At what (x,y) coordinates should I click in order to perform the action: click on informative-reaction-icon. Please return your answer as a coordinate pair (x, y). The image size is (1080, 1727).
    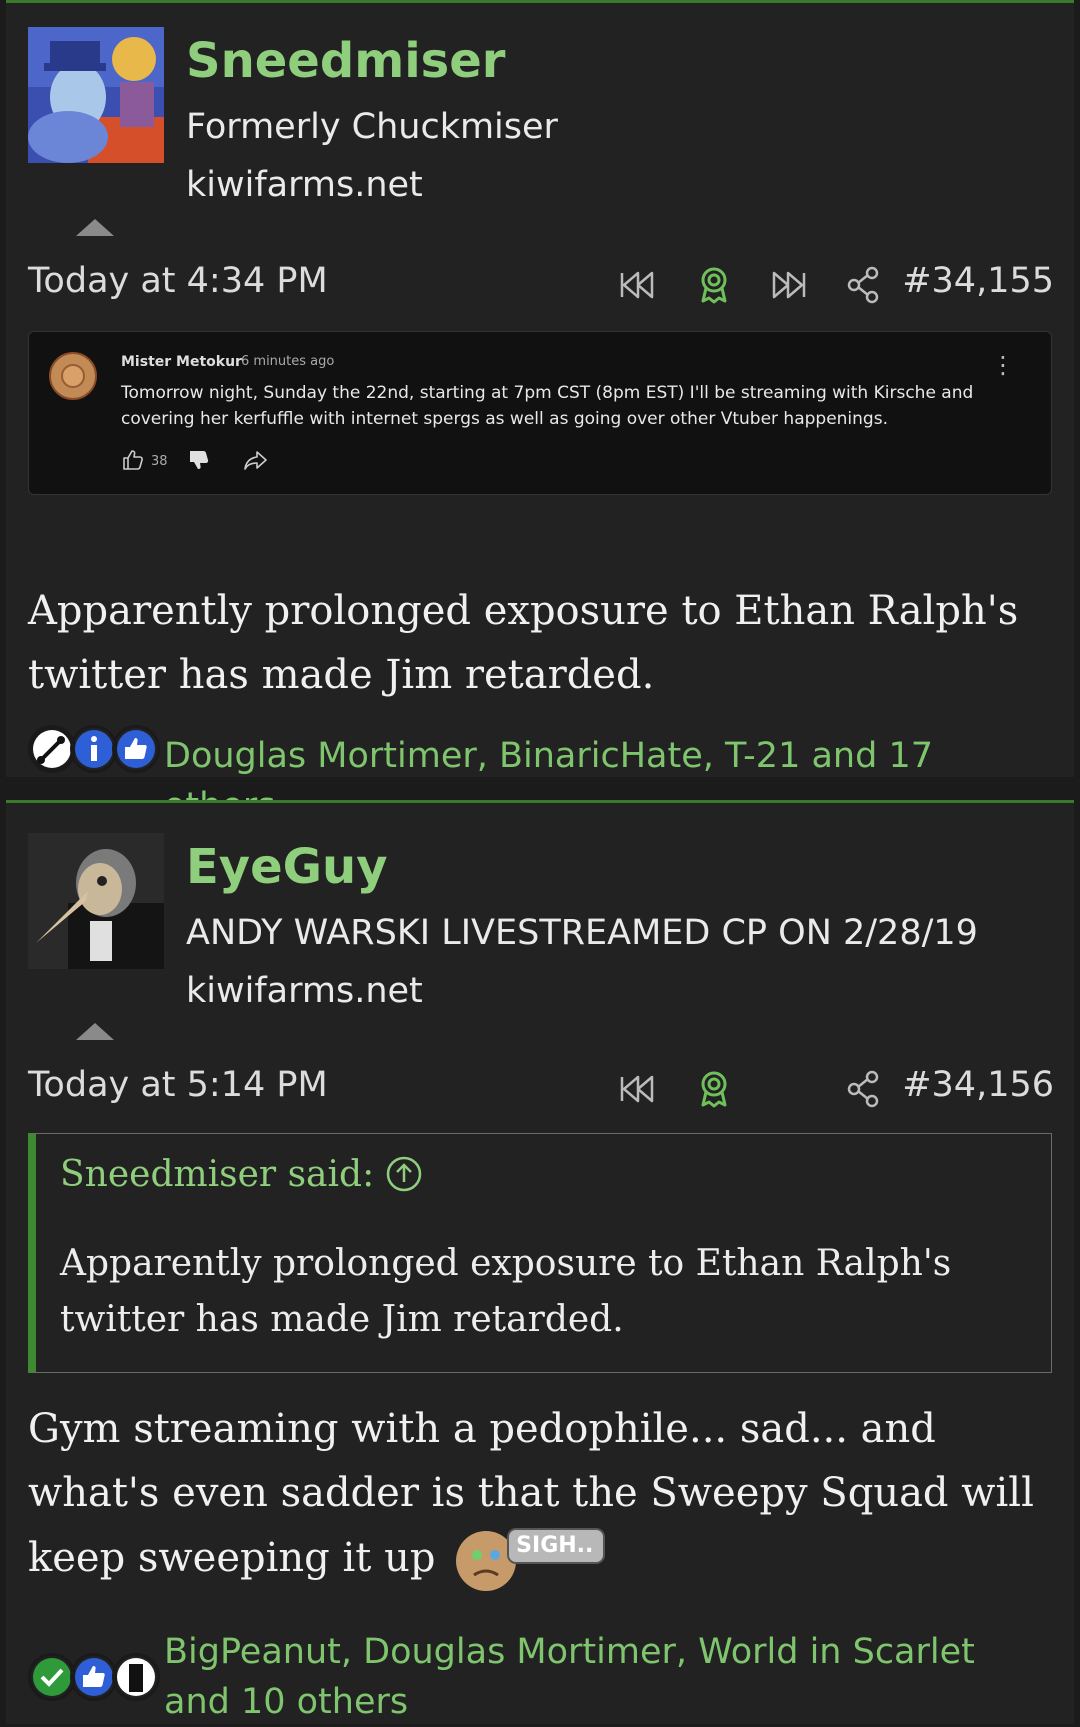
    Looking at the image, I should click on (94, 749).